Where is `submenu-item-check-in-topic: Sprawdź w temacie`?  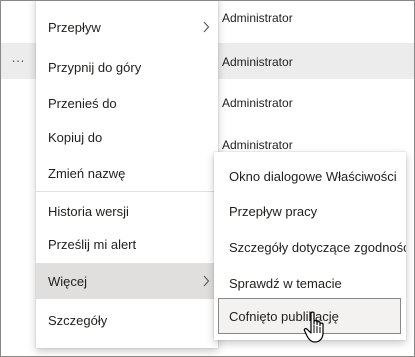 submenu-item-check-in-topic: Sprawdź w temacie is located at coordinates (310, 283).